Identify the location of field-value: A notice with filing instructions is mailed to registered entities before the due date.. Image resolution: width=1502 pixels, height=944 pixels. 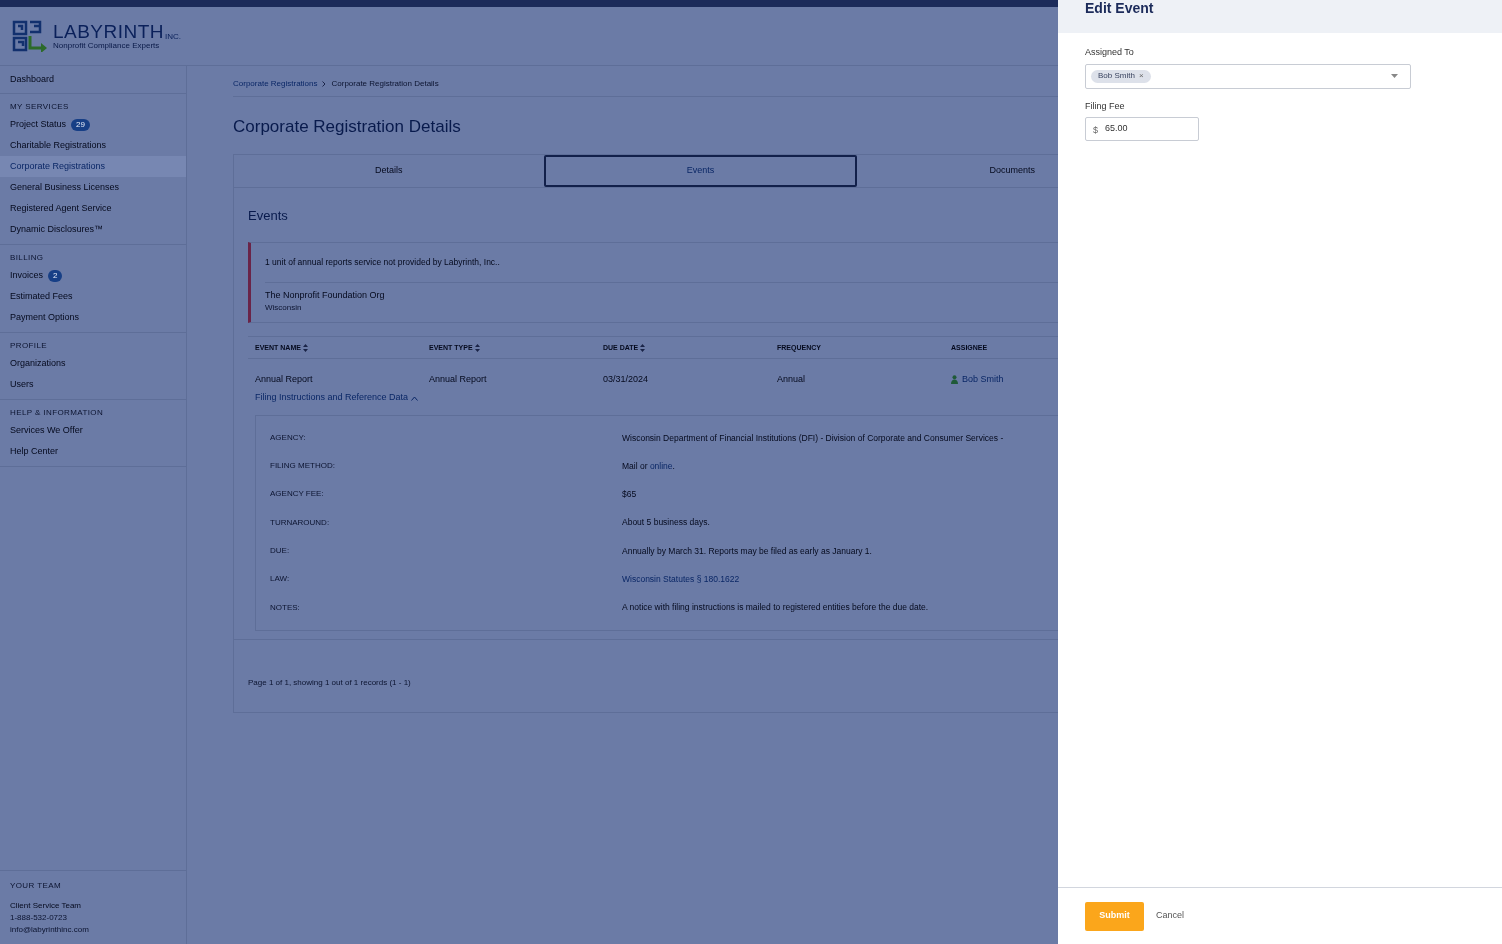
(775, 608).